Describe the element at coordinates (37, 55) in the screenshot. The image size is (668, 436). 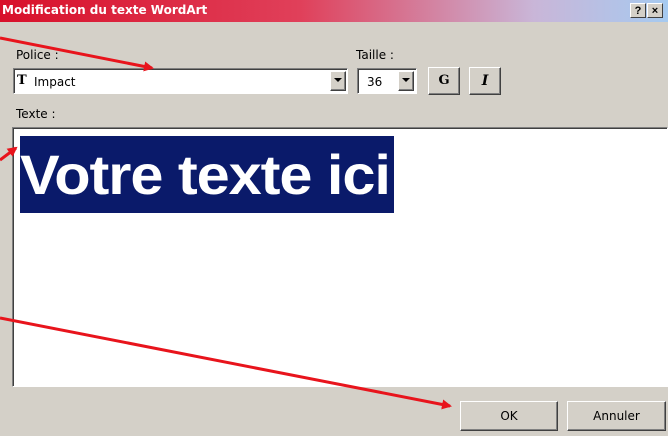
I see `font-label: Police :` at that location.